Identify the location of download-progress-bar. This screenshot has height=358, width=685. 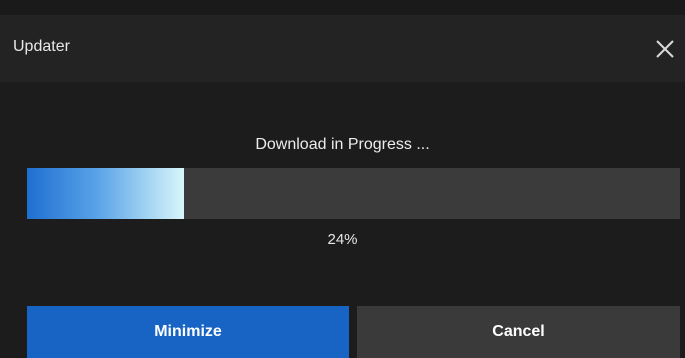
(353, 193).